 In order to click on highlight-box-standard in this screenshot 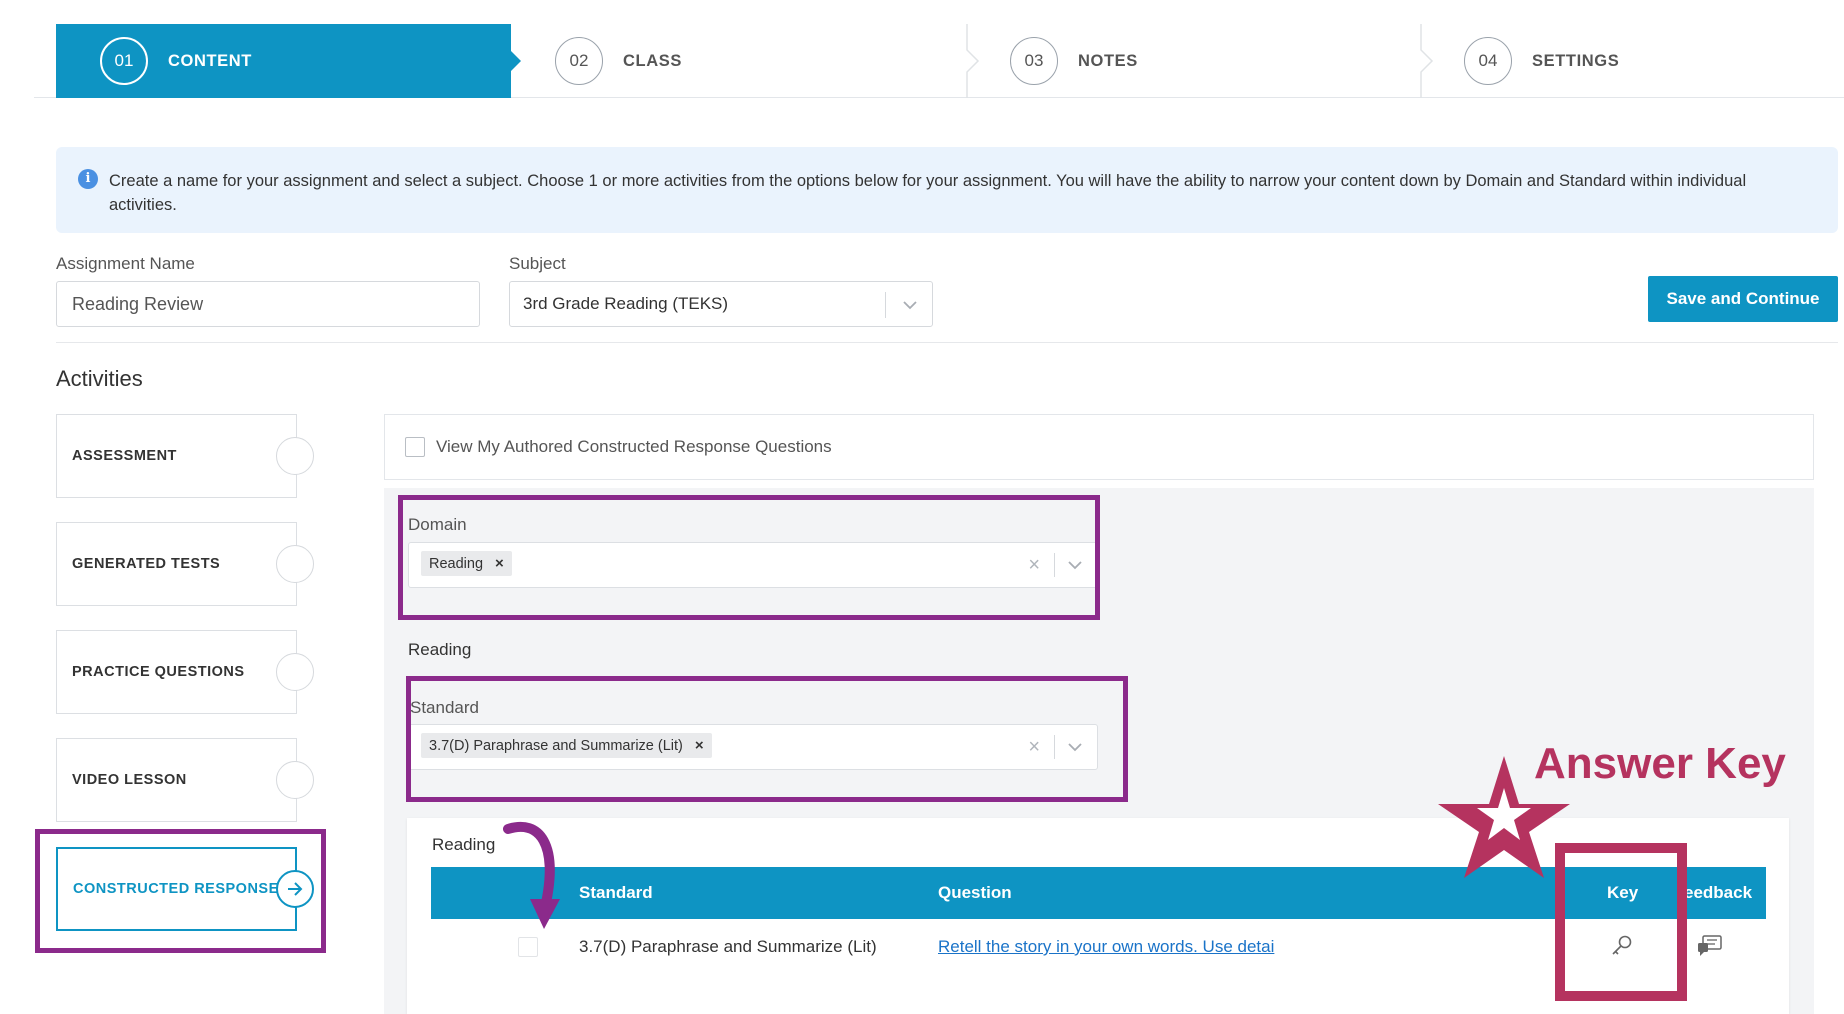, I will do `click(767, 739)`.